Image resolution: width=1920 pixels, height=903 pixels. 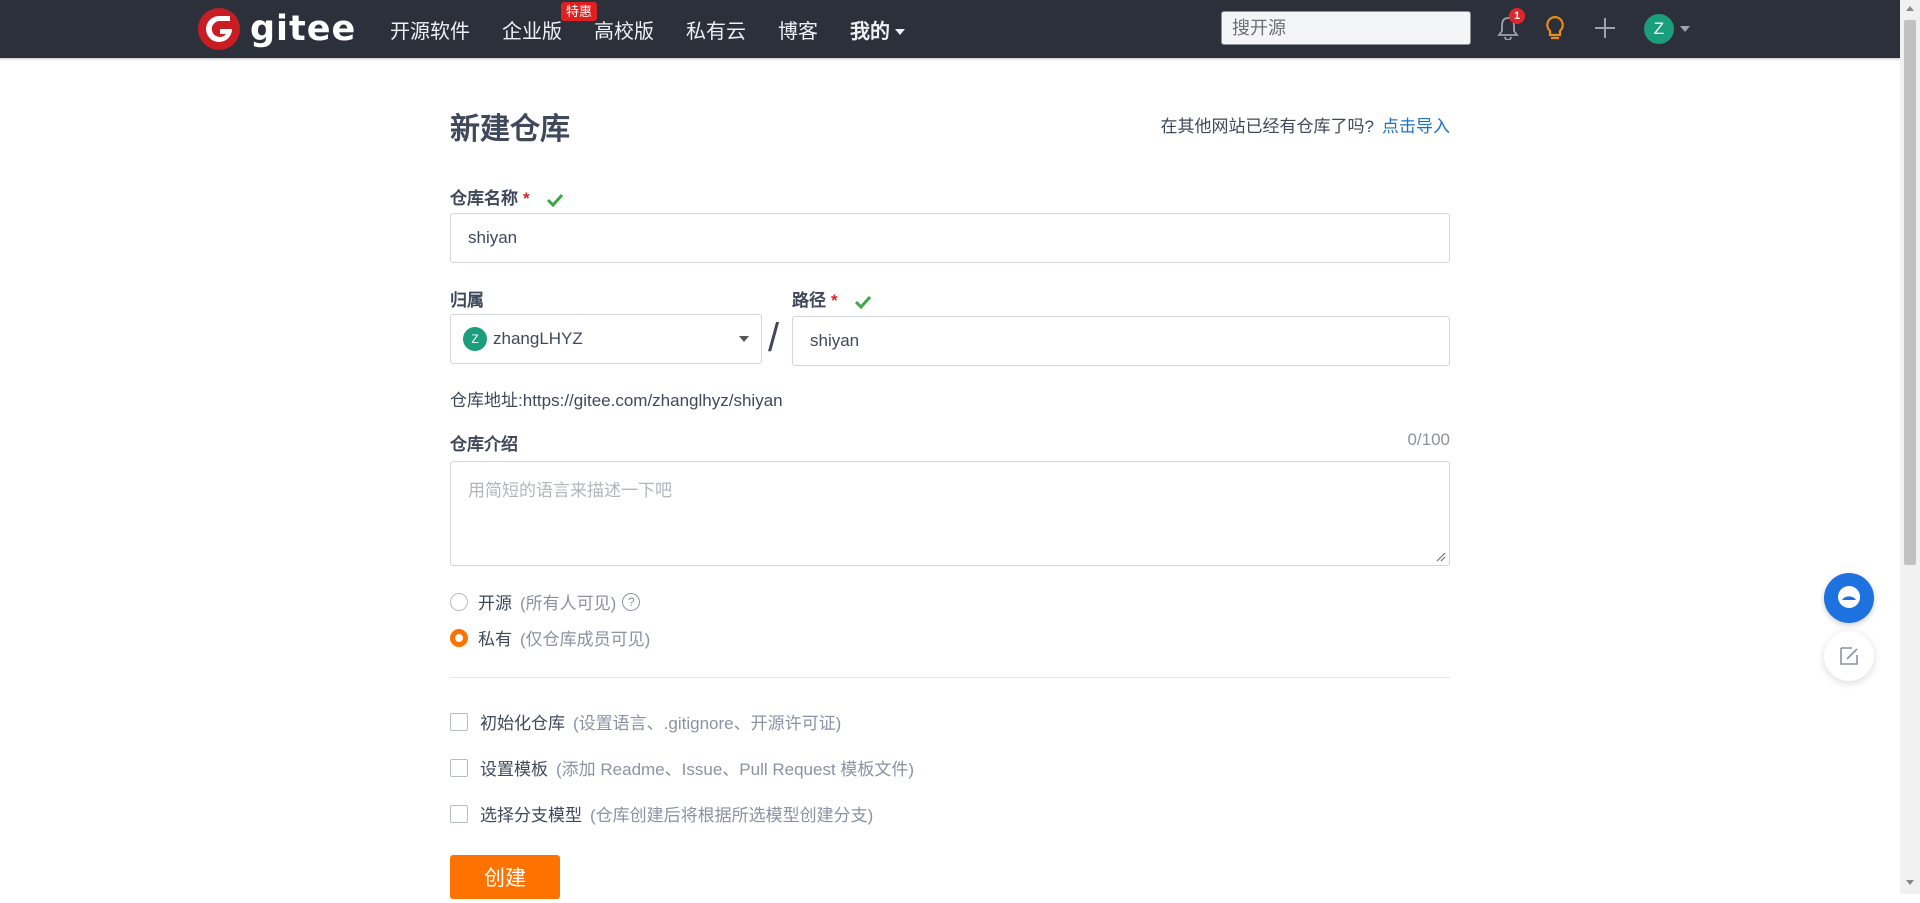 I want to click on init-repo-option: 初始化仓库 (设置语言、.gitignore、开源许可证), so click(x=645, y=721).